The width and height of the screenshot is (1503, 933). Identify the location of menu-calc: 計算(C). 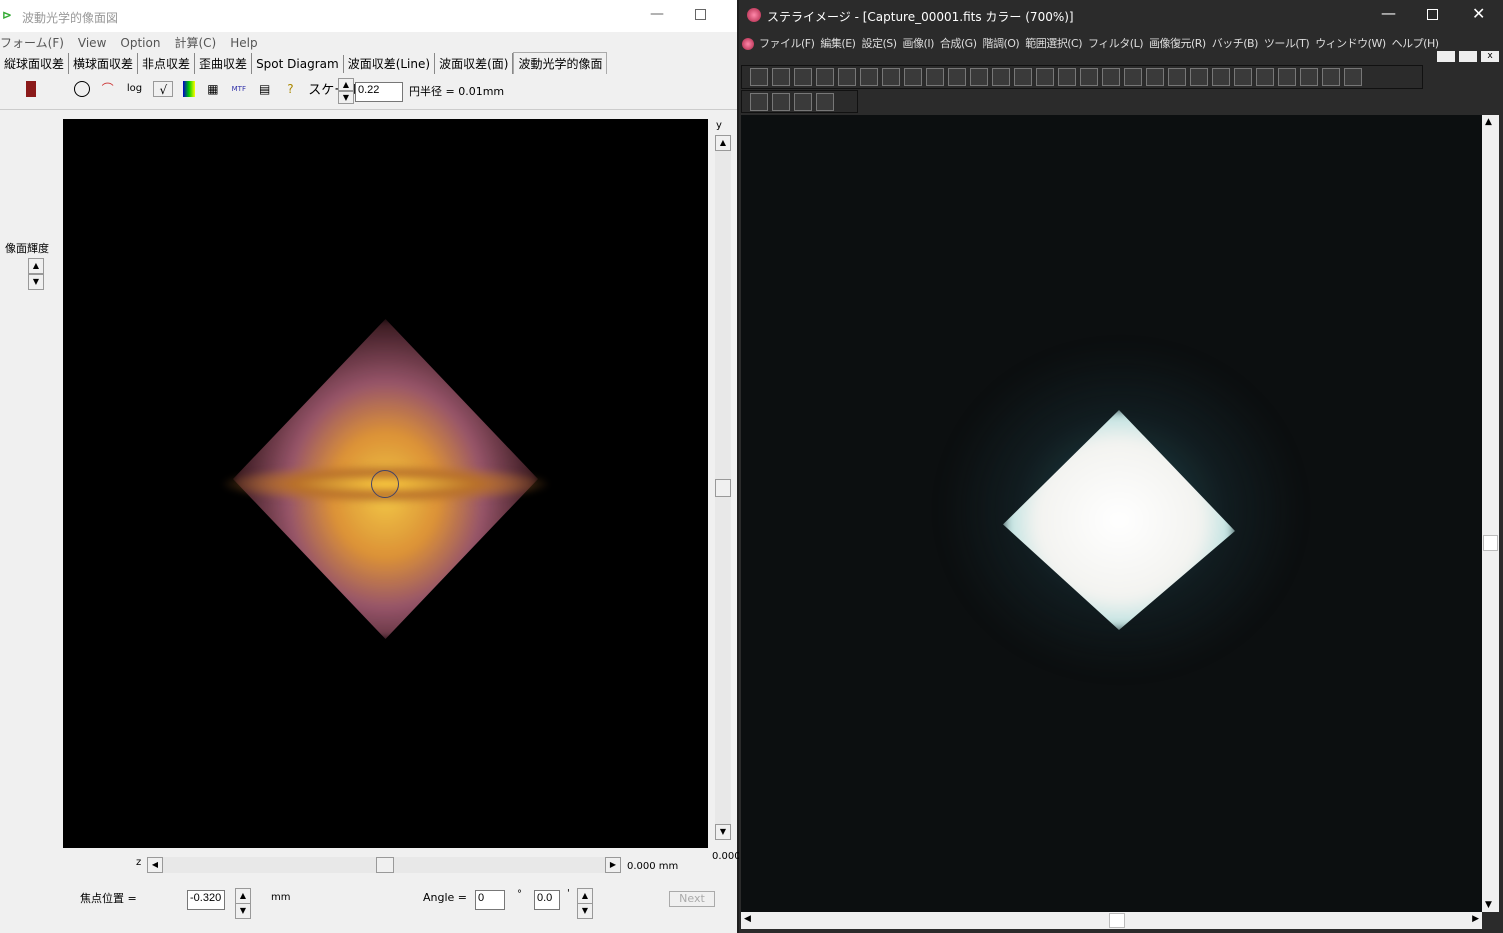
(195, 43).